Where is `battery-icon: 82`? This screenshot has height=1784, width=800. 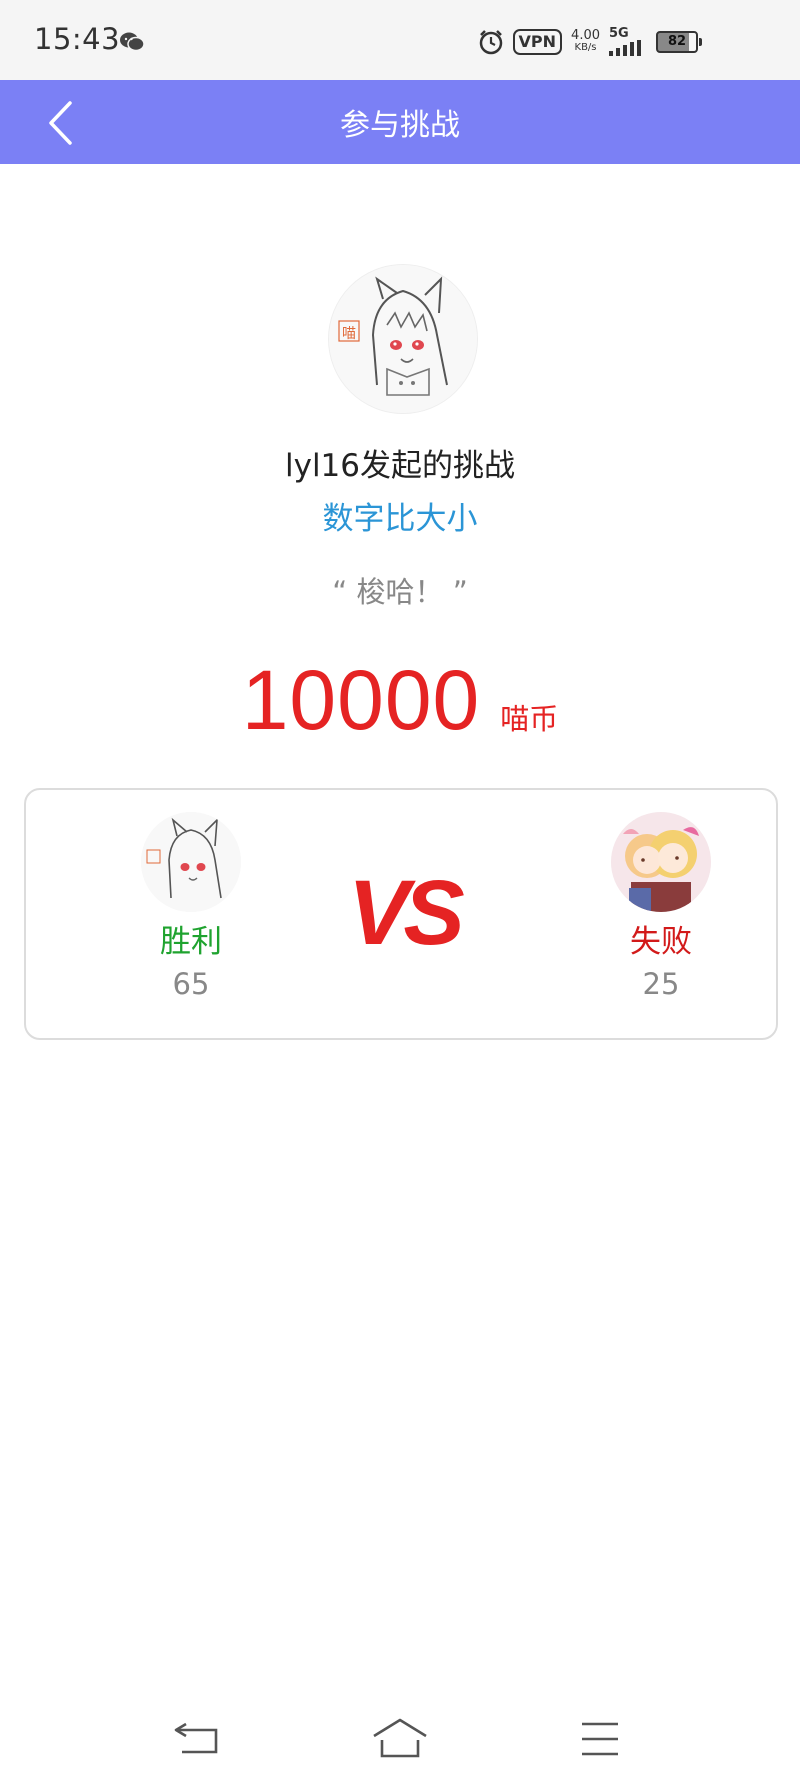 battery-icon: 82 is located at coordinates (679, 41).